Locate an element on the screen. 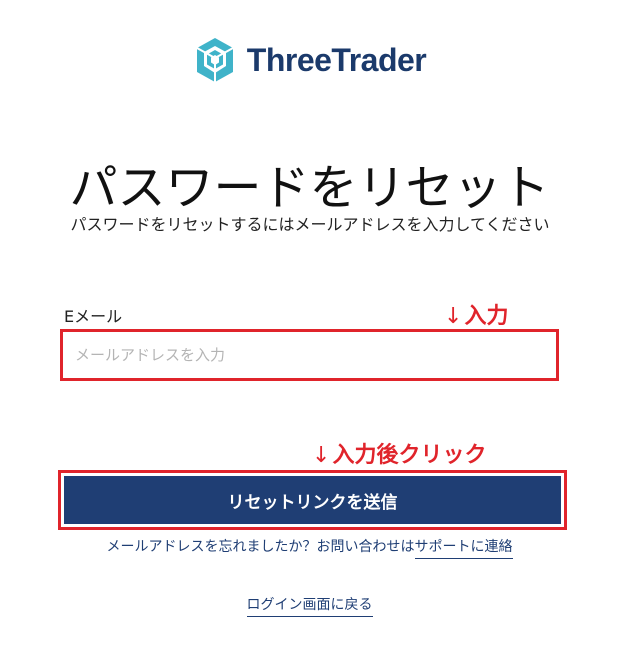  help-prompt: メールアドレスを忘れましたか？お問い合わせは is located at coordinates (260, 547).